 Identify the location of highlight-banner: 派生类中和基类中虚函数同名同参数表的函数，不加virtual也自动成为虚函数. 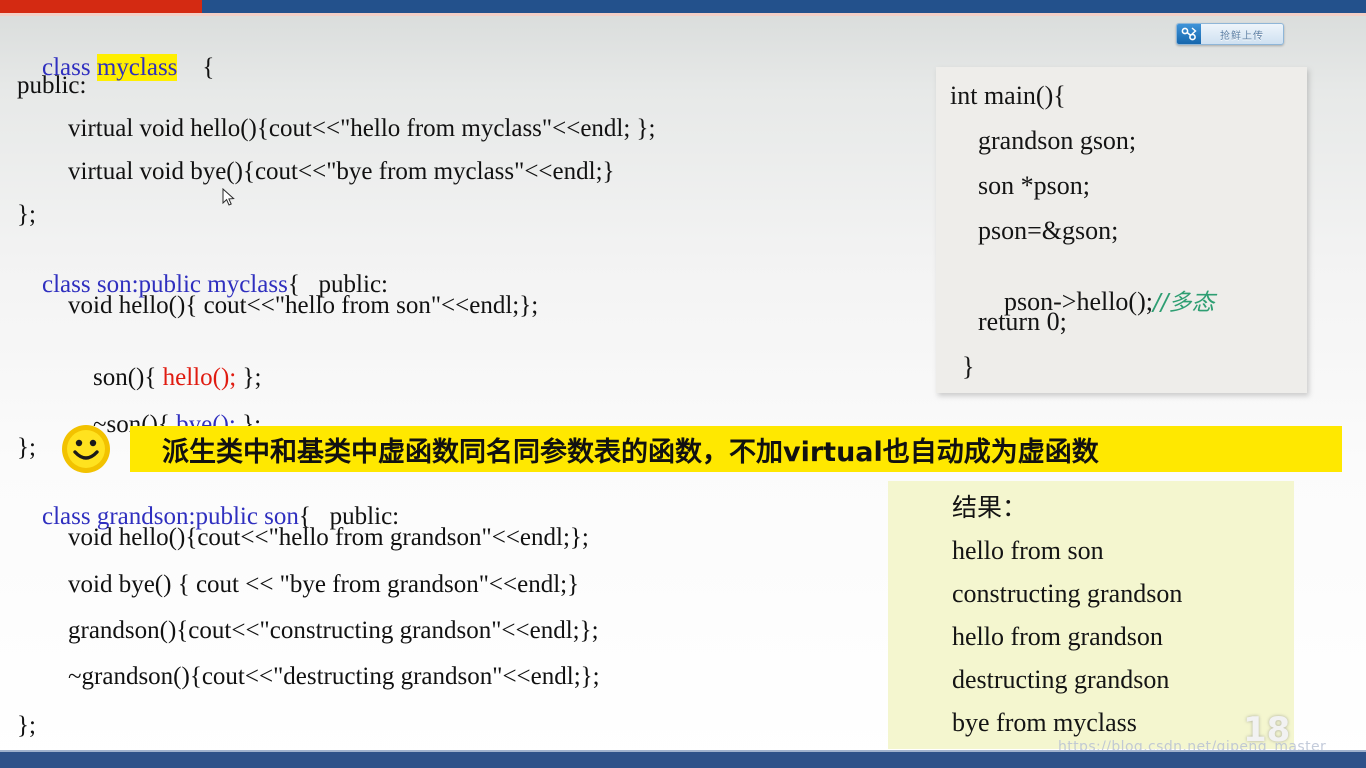
(736, 449).